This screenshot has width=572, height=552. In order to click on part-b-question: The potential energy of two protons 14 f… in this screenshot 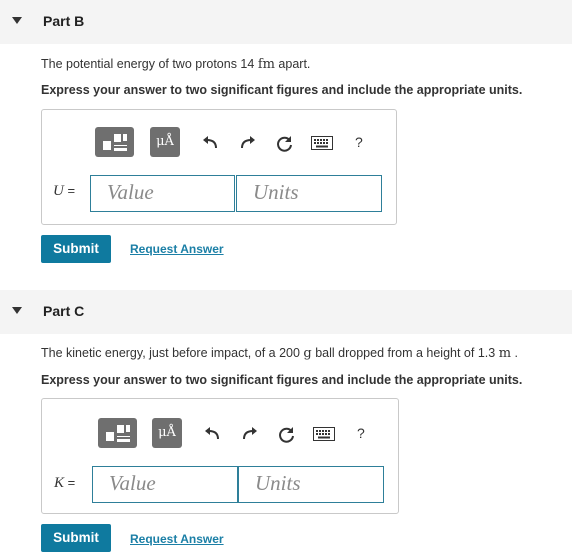, I will do `click(176, 64)`.